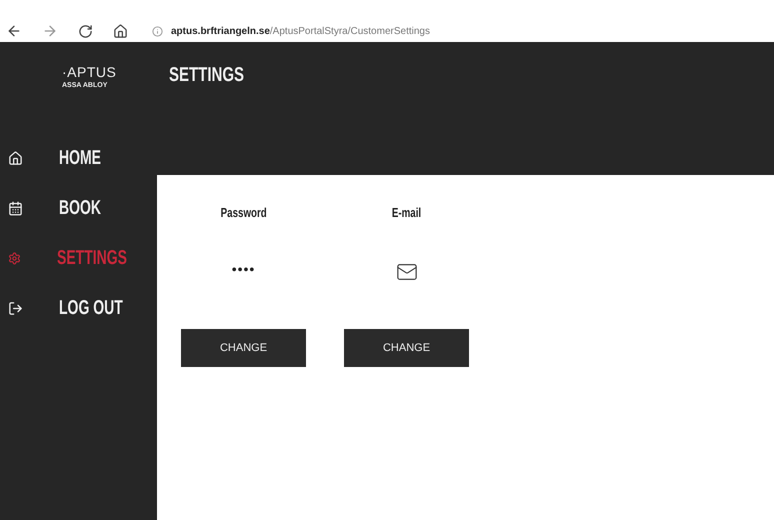 The height and width of the screenshot is (520, 774). Describe the element at coordinates (90, 72) in the screenshot. I see `logo-name: ·APTUS` at that location.